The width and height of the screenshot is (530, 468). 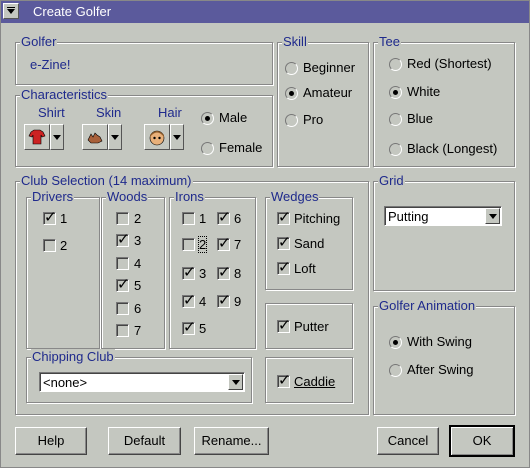 What do you see at coordinates (123, 239) in the screenshot?
I see `wood-3-checkbox` at bounding box center [123, 239].